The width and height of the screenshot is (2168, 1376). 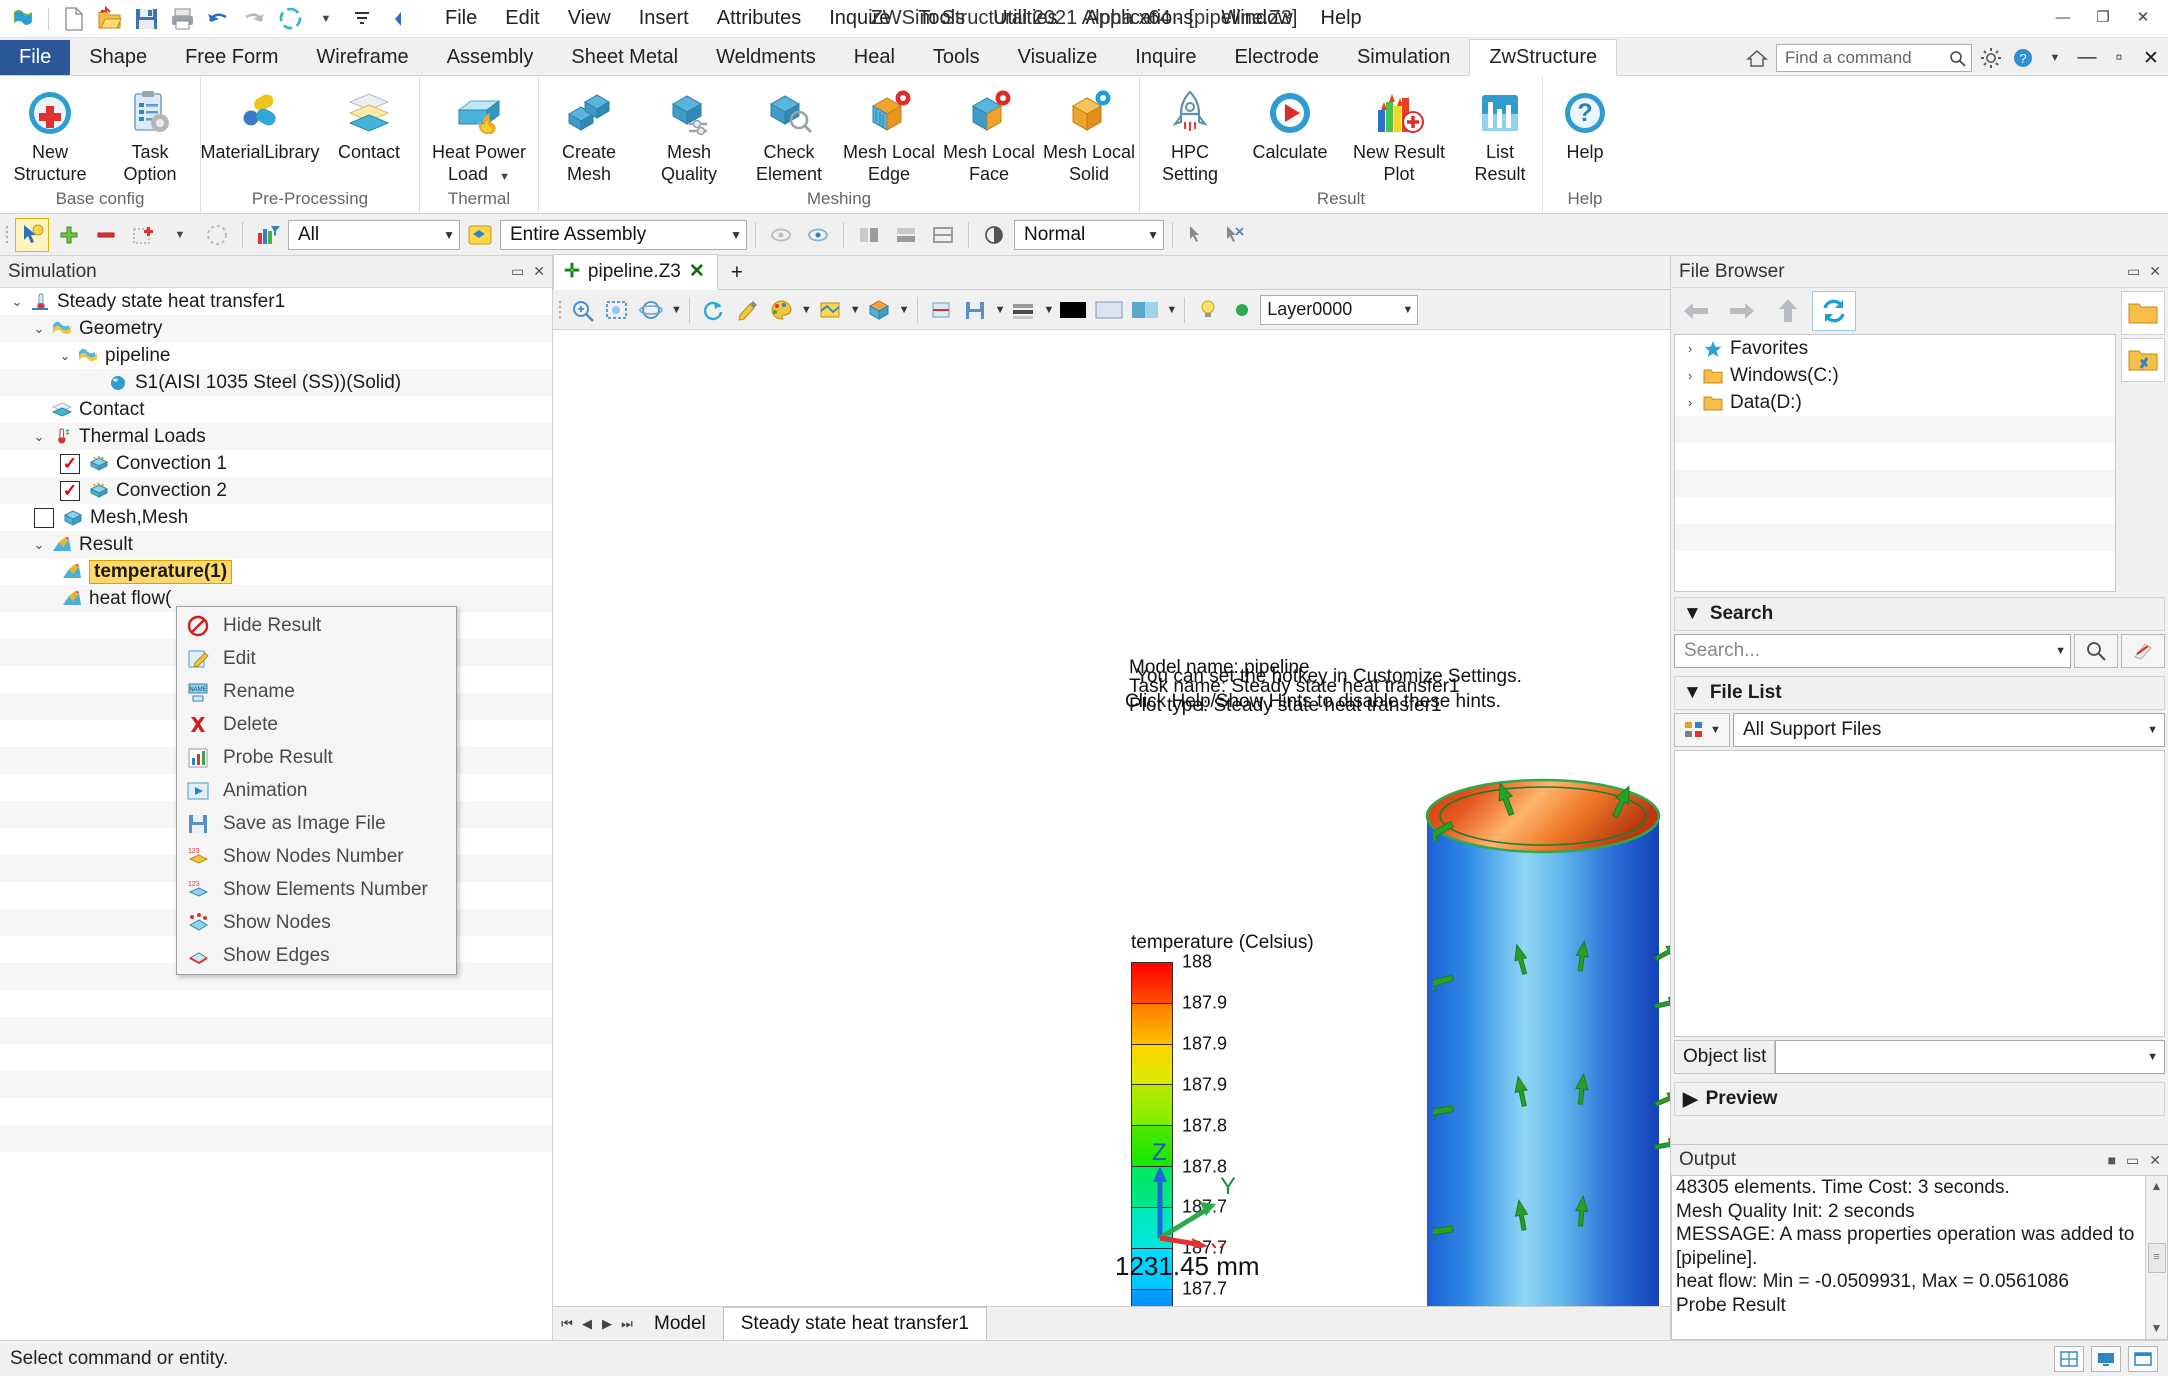 I want to click on tree-row-thermal-loads: ⌄ Thermal Loads, so click(x=276, y=436).